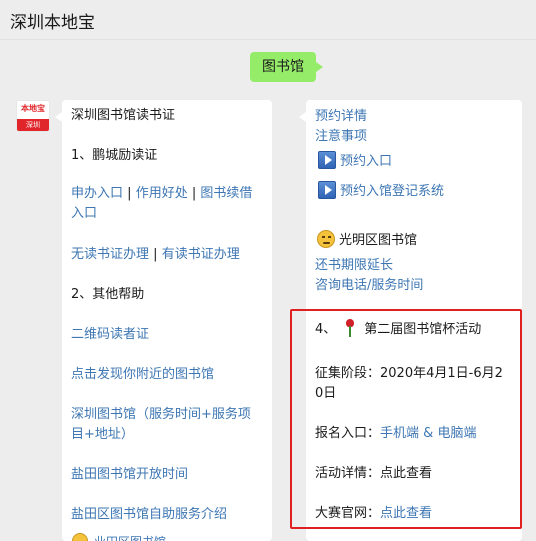 This screenshot has height=541, width=536. Describe the element at coordinates (149, 515) in the screenshot. I see `yantian-self-service-link: 盐田区图书馆自助服务介绍` at that location.